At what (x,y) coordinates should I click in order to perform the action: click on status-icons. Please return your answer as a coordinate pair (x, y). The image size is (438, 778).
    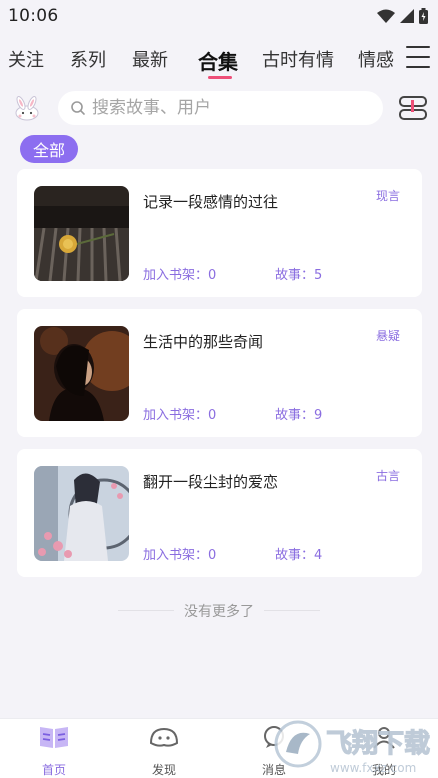
    Looking at the image, I should click on (402, 16).